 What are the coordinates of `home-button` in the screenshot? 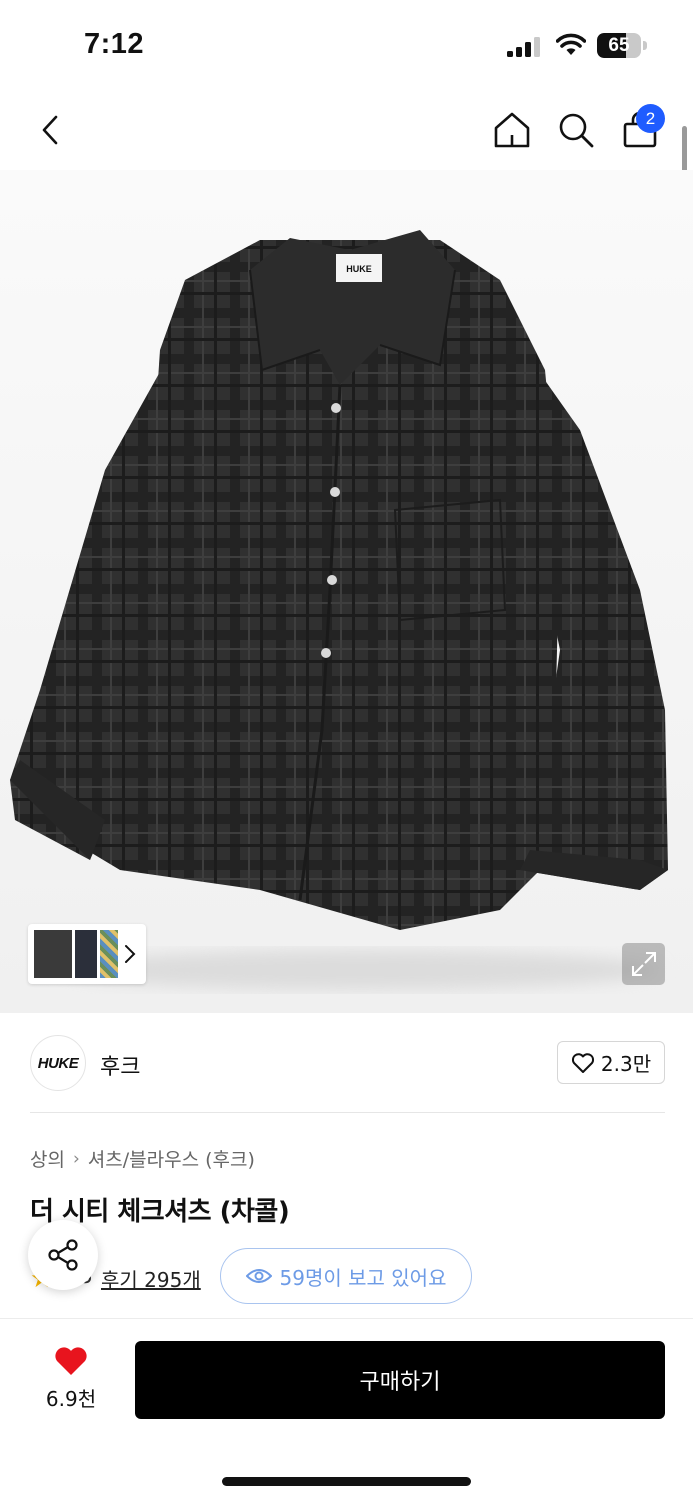 It's located at (512, 130).